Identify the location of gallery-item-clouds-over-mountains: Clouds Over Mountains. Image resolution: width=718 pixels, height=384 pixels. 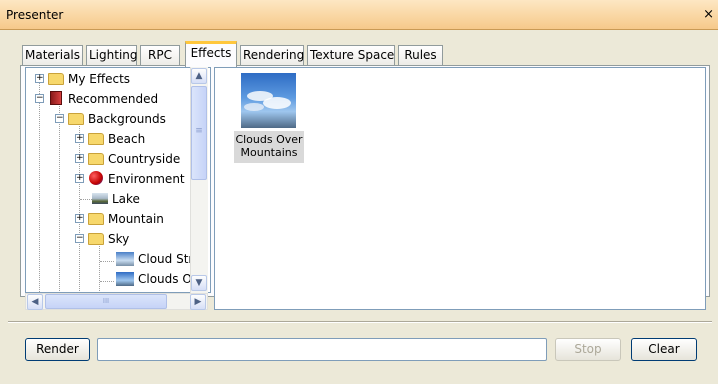
(269, 117).